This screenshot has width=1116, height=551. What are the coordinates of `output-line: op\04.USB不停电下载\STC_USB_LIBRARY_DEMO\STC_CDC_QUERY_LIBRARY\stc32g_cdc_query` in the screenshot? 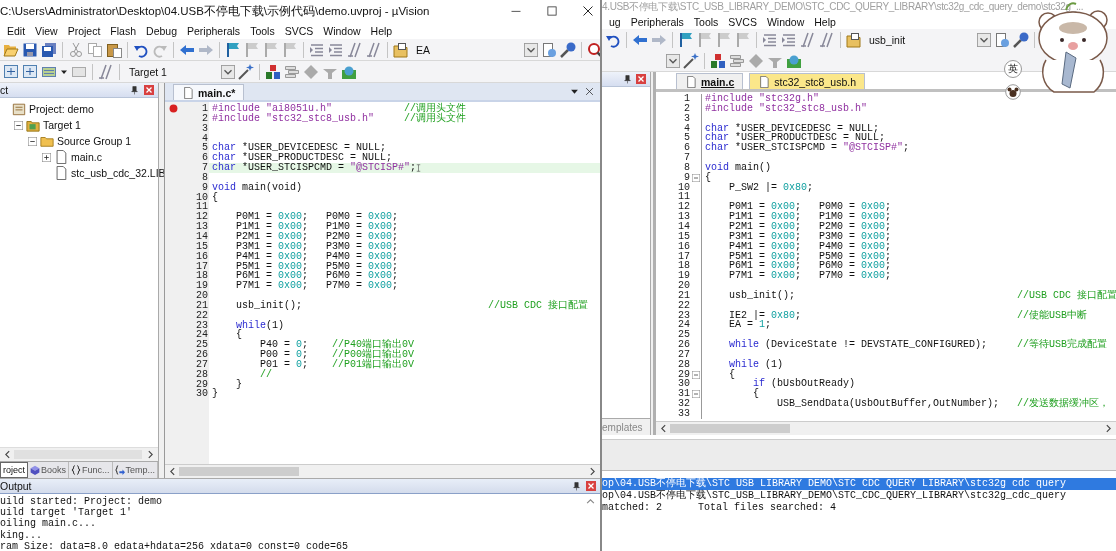 It's located at (859, 496).